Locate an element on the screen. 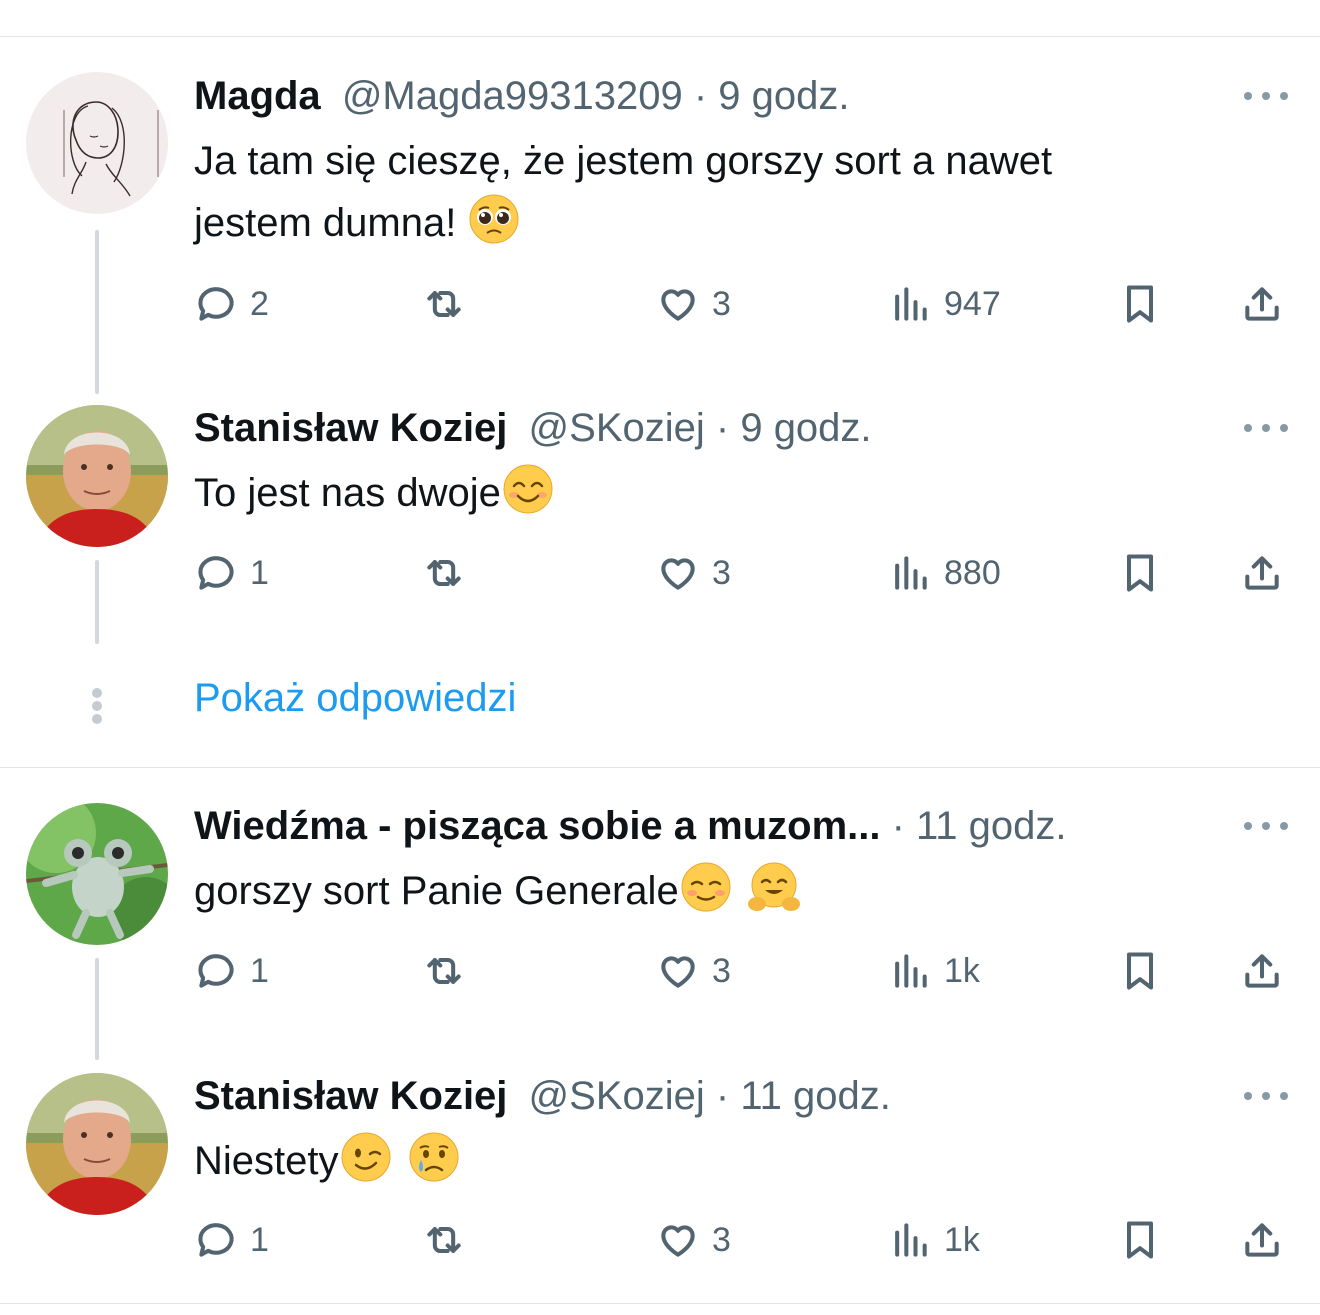 This screenshot has height=1315, width=1320. author-name: Magda is located at coordinates (257, 96).